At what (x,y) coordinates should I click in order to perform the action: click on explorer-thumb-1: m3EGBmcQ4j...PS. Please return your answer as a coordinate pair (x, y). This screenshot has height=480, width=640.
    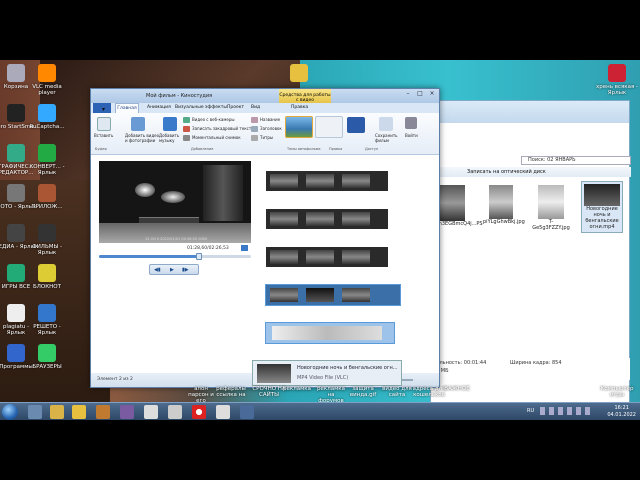
    Looking at the image, I should click on (460, 206).